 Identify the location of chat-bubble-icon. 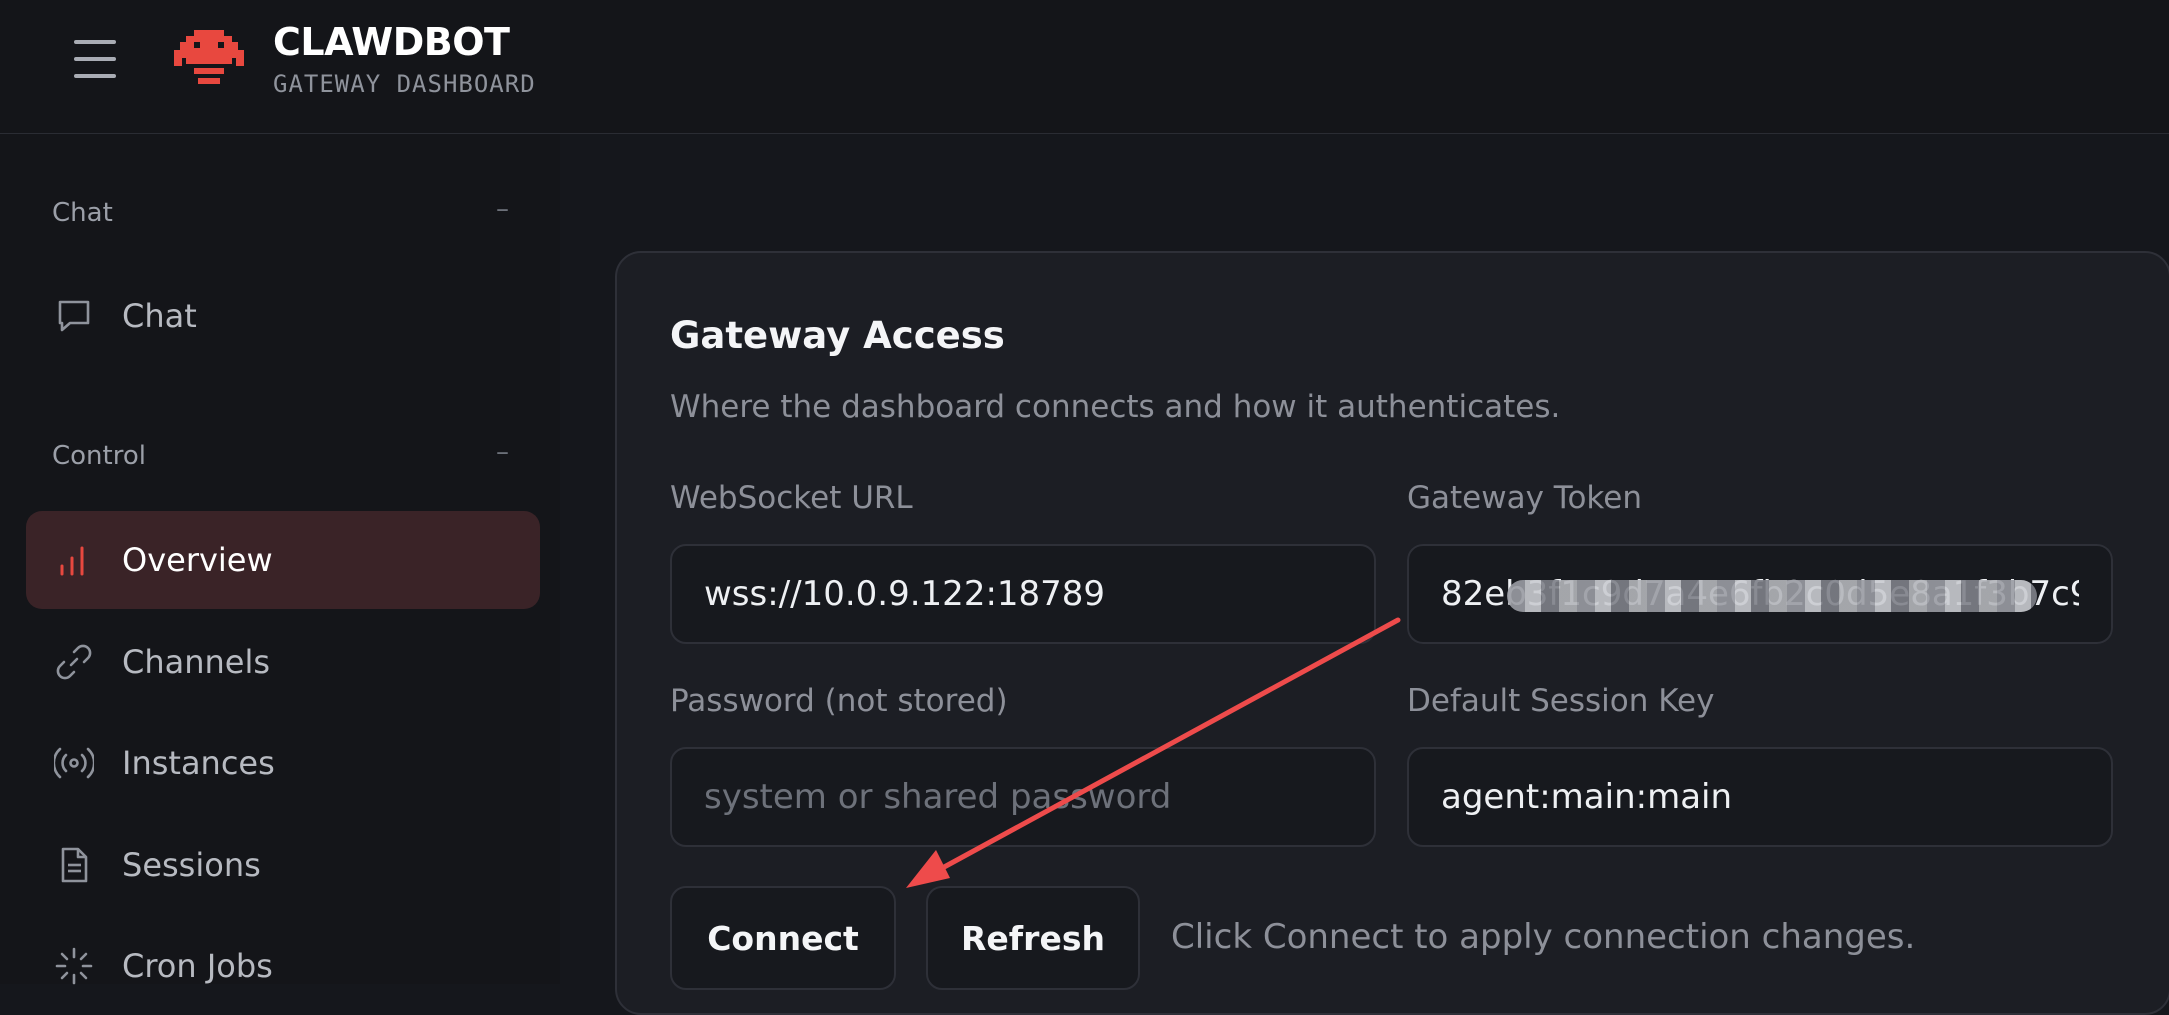
(74, 316).